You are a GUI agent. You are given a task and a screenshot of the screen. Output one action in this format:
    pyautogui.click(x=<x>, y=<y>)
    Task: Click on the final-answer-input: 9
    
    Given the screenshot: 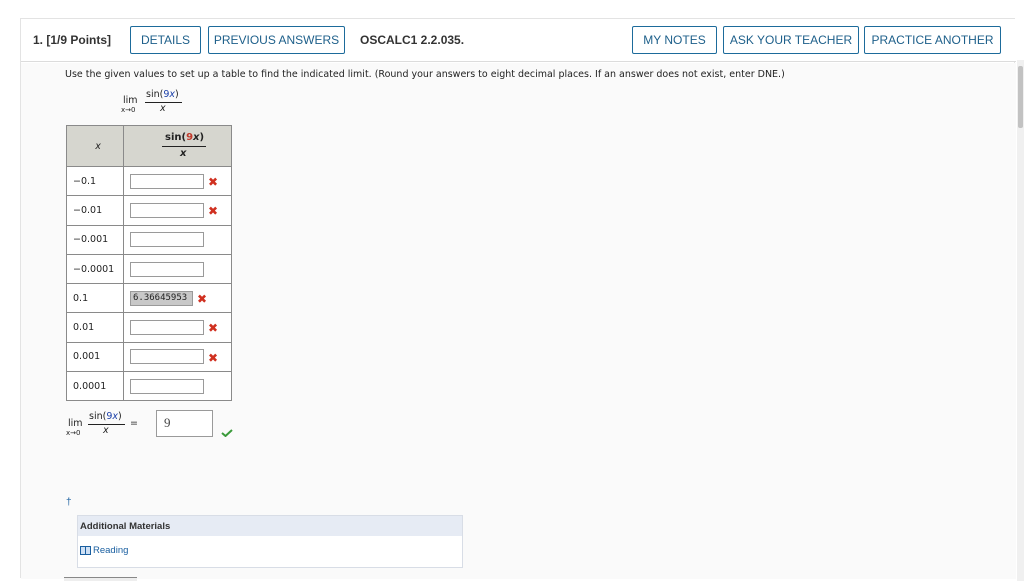 What is the action you would take?
    pyautogui.click(x=184, y=423)
    